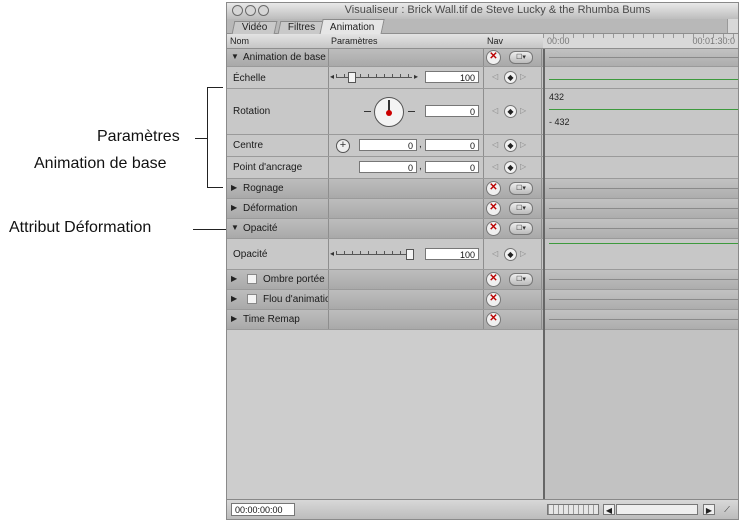 Image resolution: width=740 pixels, height=521 pixels. What do you see at coordinates (263, 10) in the screenshot?
I see `zoom-window-button` at bounding box center [263, 10].